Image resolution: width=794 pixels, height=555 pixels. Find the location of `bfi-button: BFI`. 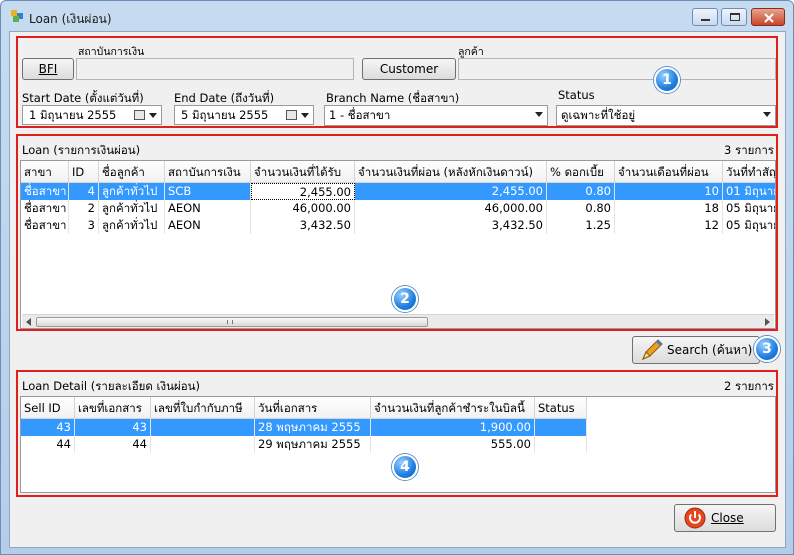

bfi-button: BFI is located at coordinates (48, 69).